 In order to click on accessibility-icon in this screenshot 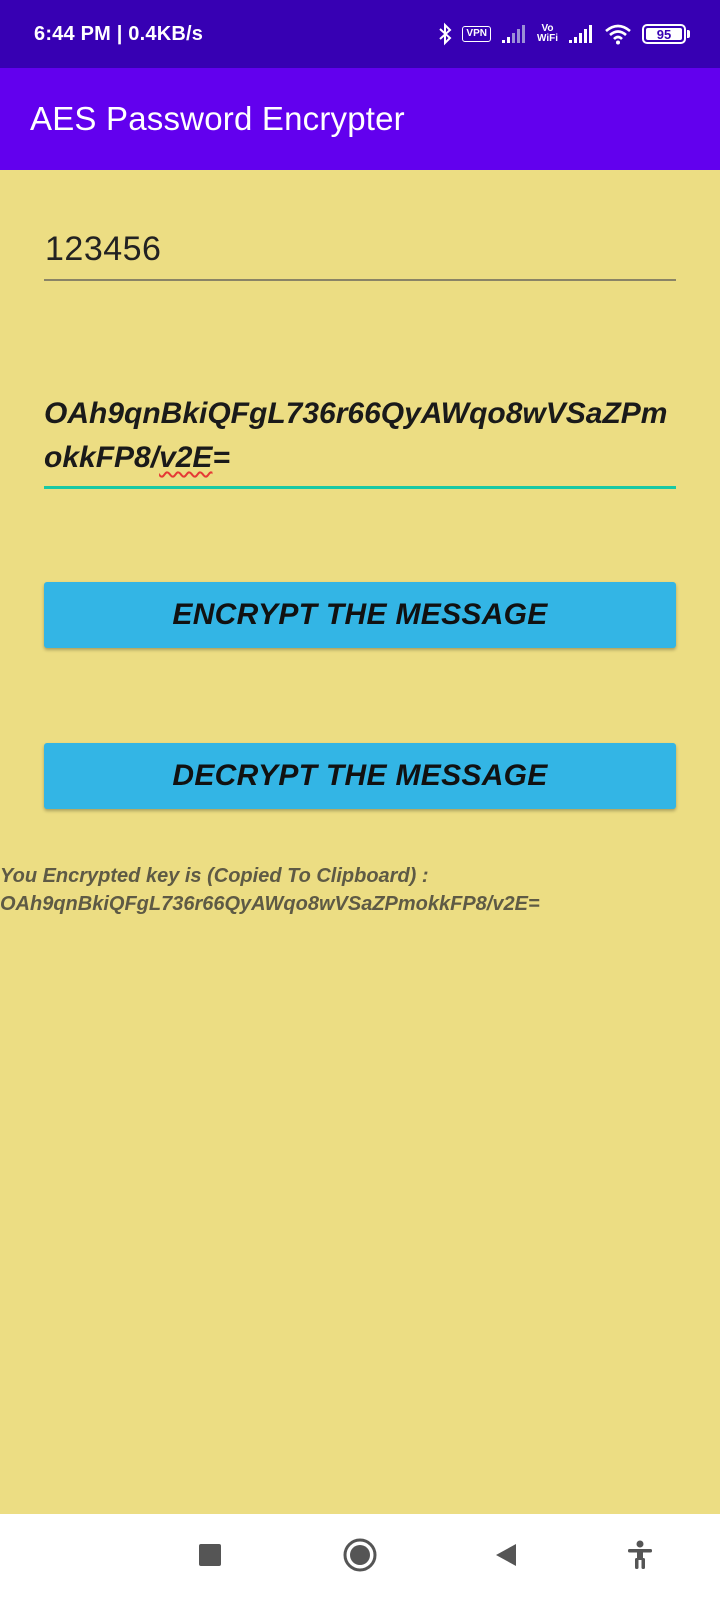, I will do `click(640, 1557)`.